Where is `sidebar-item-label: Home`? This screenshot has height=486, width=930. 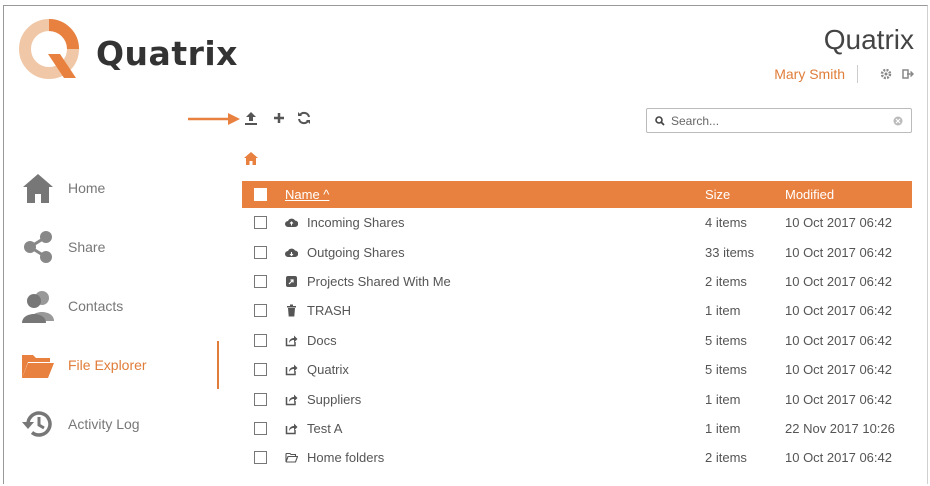 sidebar-item-label: Home is located at coordinates (87, 188).